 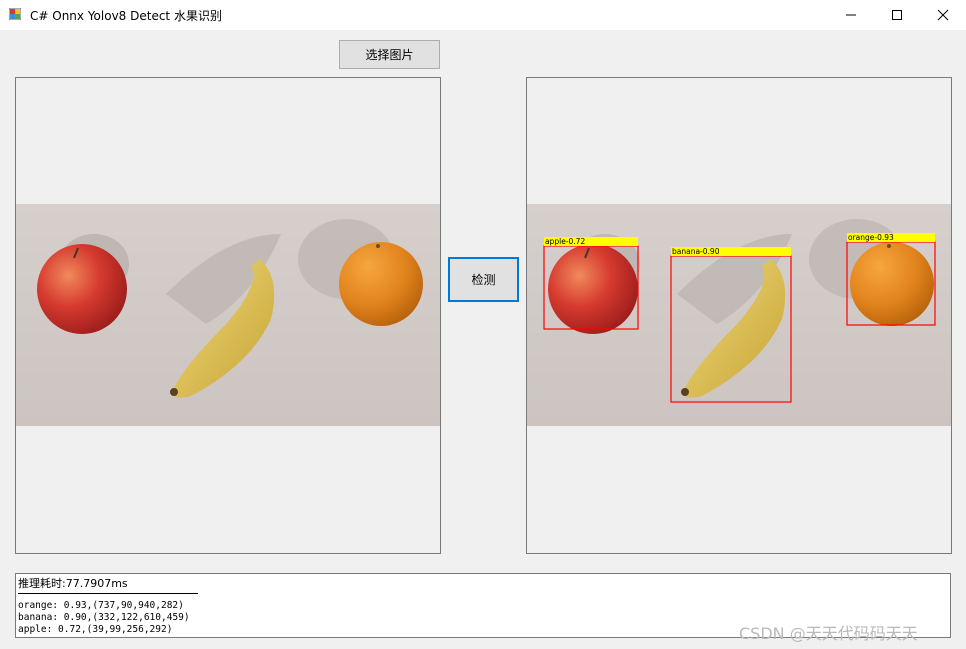 I want to click on detection-label-apple: apple-0.72, so click(x=565, y=241).